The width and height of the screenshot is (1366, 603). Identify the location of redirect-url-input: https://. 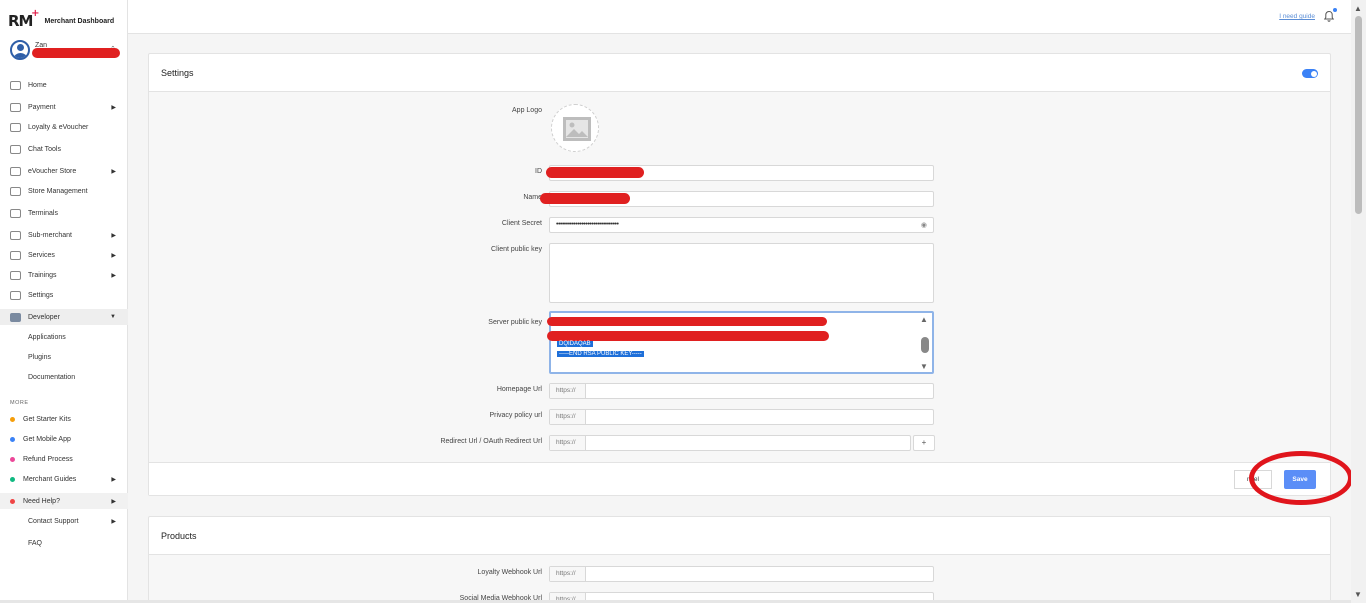
(730, 443).